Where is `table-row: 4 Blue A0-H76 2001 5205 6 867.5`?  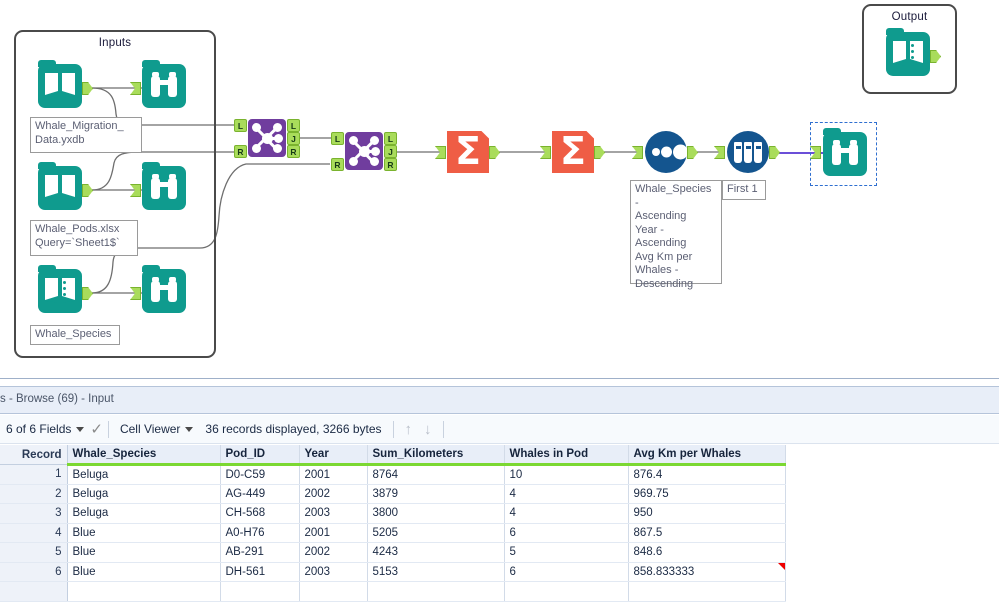 table-row: 4 Blue A0-H76 2001 5205 6 867.5 is located at coordinates (393, 533).